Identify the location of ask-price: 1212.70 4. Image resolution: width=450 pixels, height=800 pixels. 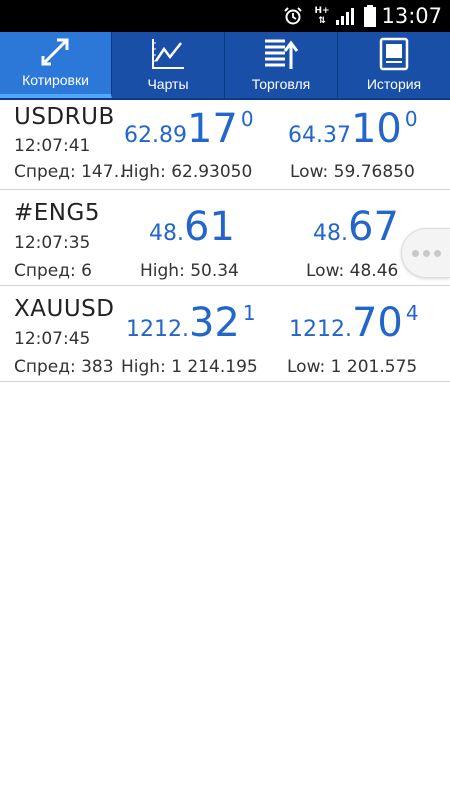
(354, 323).